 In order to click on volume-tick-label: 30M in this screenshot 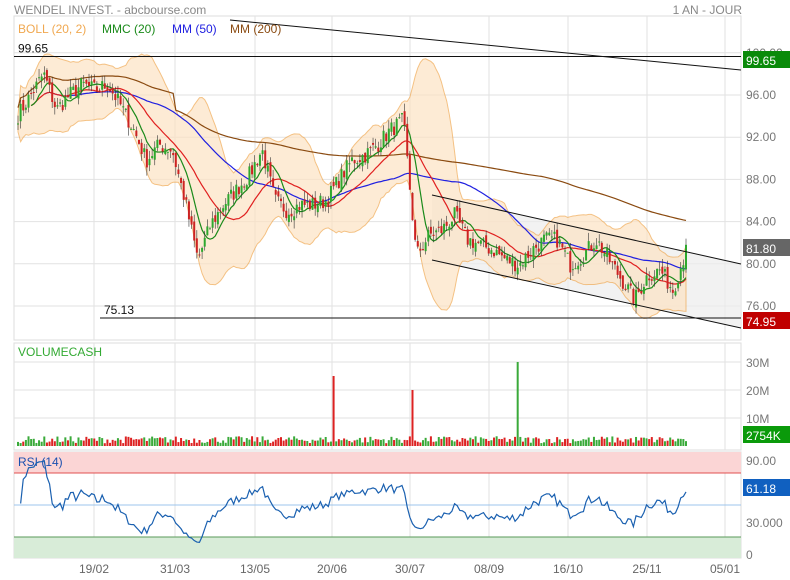, I will do `click(757, 363)`.